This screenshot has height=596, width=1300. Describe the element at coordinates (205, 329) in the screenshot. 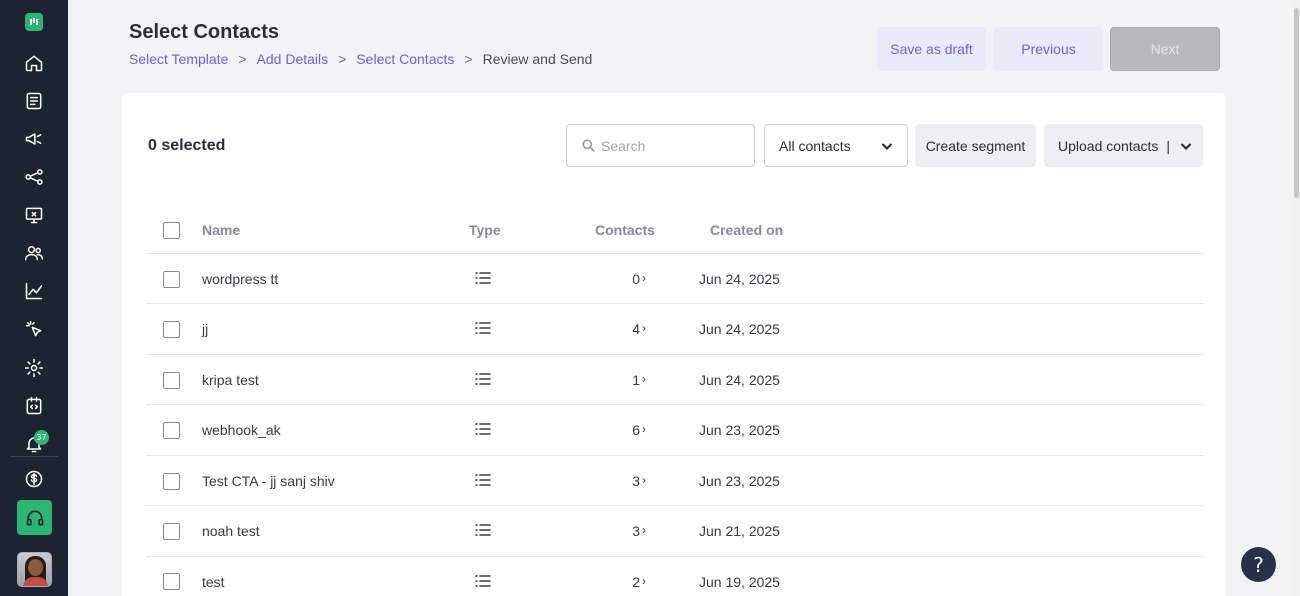

I see `row-name: jj` at that location.